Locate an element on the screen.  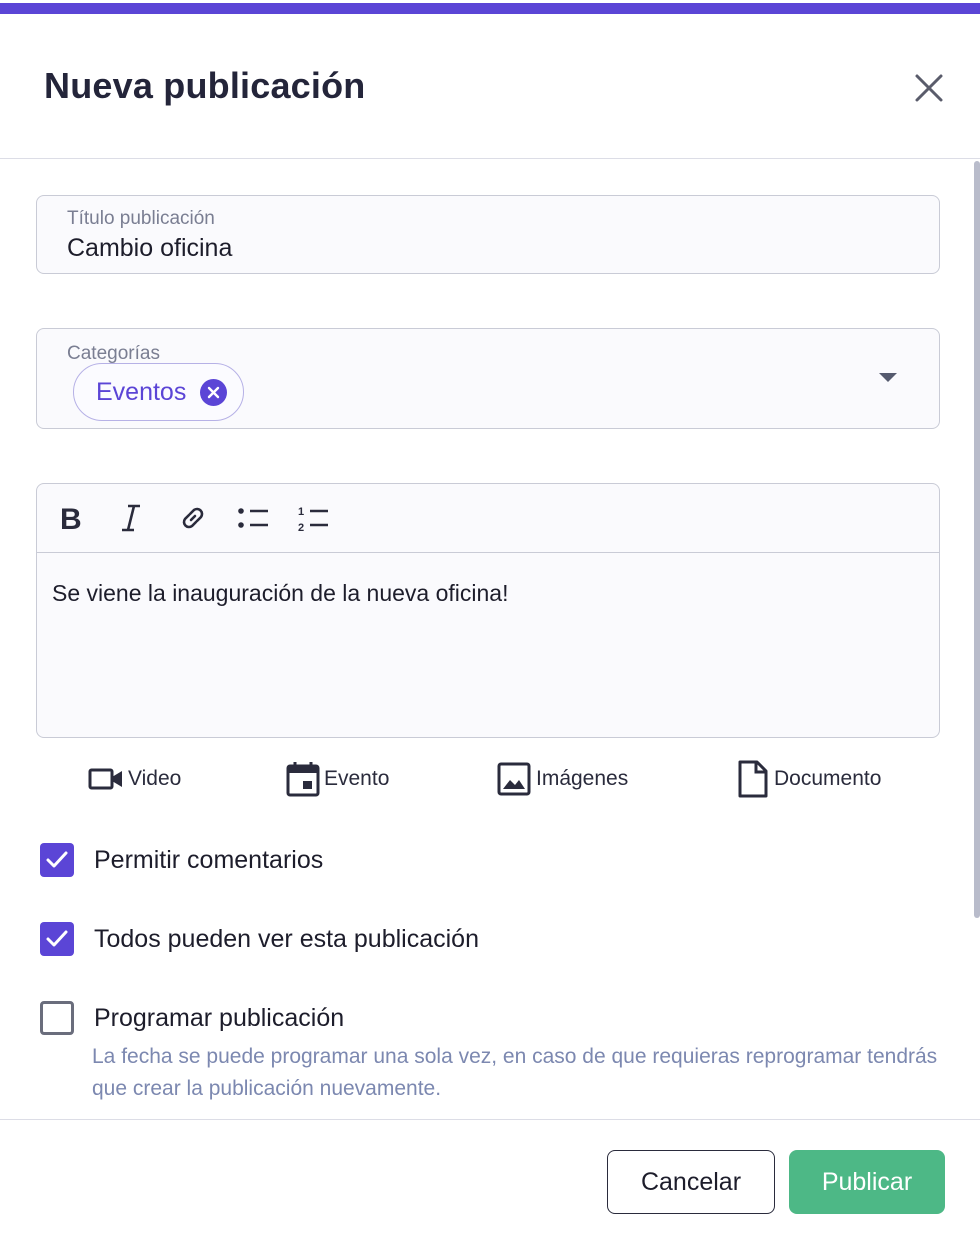
attach-document-button: Documento is located at coordinates (808, 779).